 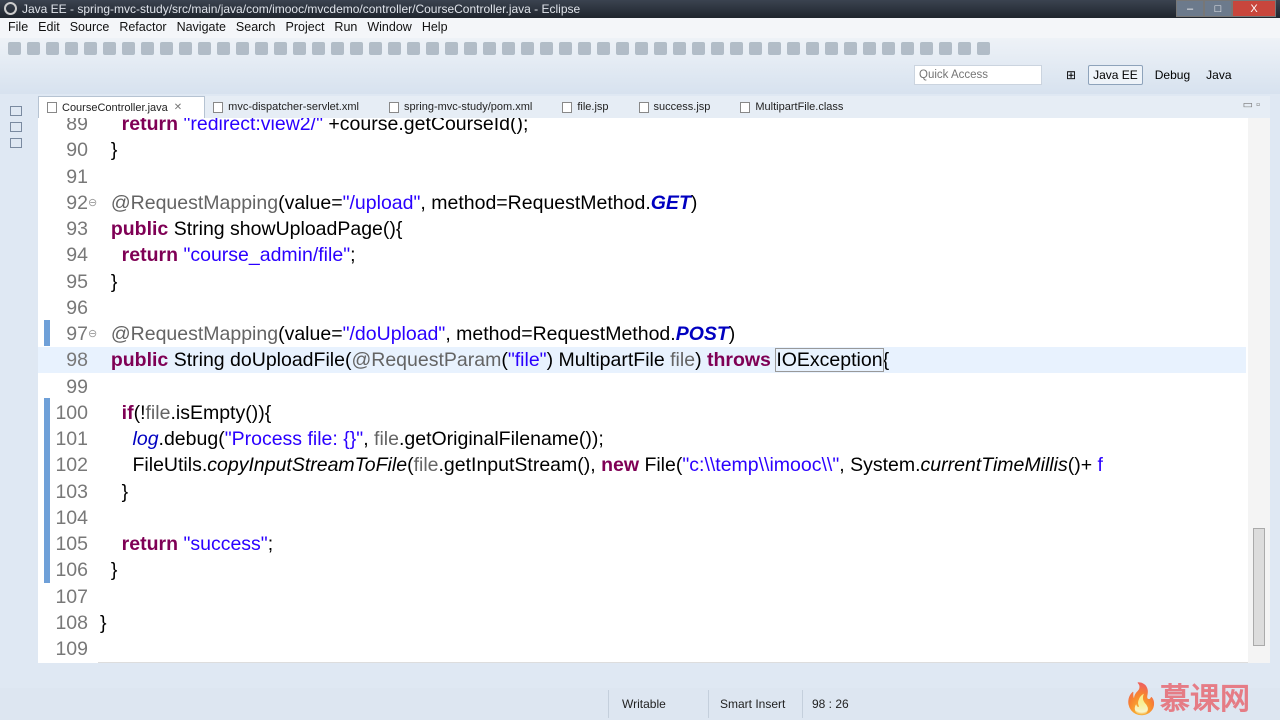 What do you see at coordinates (1218, 75) in the screenshot?
I see `perspective-java: Java` at bounding box center [1218, 75].